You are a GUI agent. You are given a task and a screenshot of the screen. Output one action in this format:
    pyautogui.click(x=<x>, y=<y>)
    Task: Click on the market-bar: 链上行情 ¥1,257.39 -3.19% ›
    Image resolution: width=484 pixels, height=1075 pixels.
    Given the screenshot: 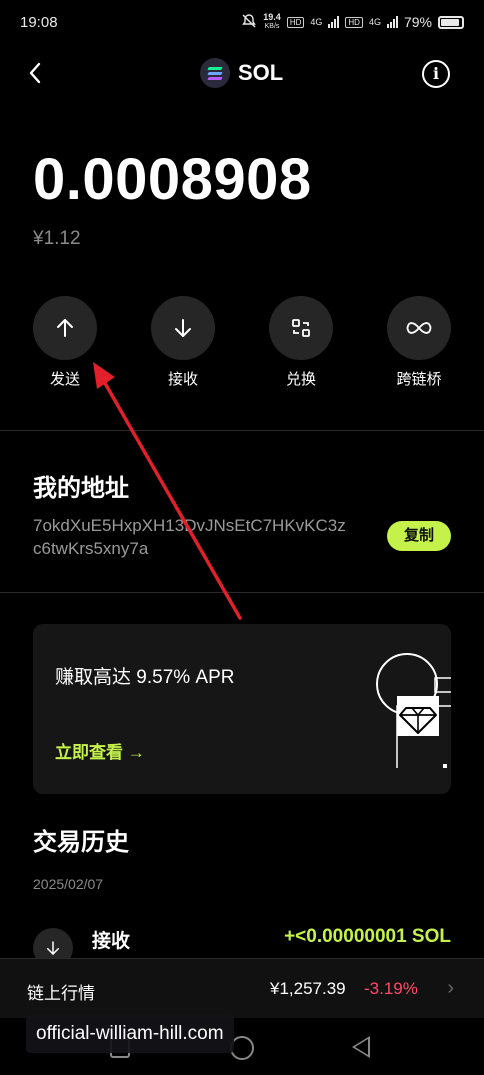 What is the action you would take?
    pyautogui.click(x=242, y=988)
    